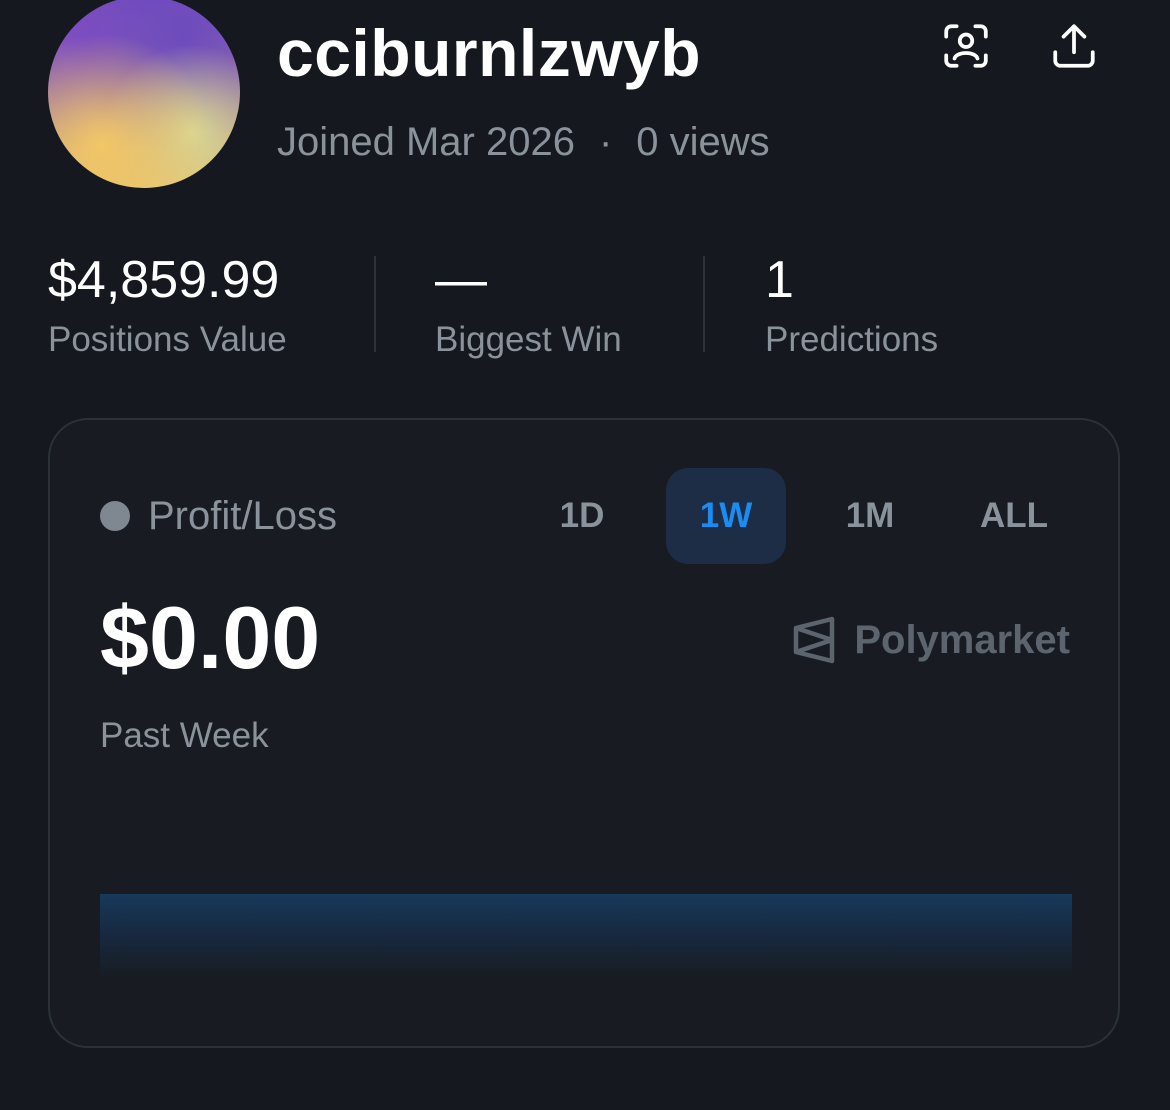  What do you see at coordinates (586, 936) in the screenshot?
I see `profit-loss-chart` at bounding box center [586, 936].